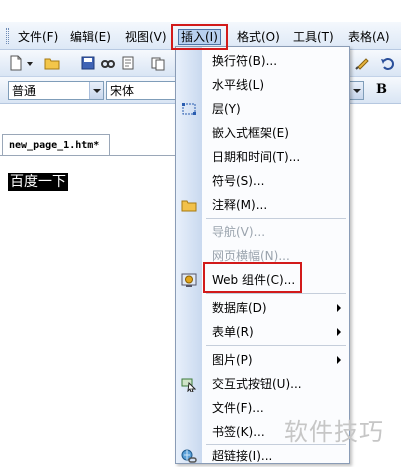  I want to click on menu-item-form: 表单(R), so click(262, 332).